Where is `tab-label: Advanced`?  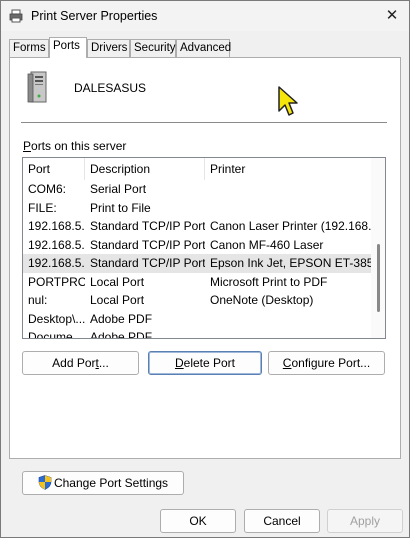 tab-label: Advanced is located at coordinates (206, 48).